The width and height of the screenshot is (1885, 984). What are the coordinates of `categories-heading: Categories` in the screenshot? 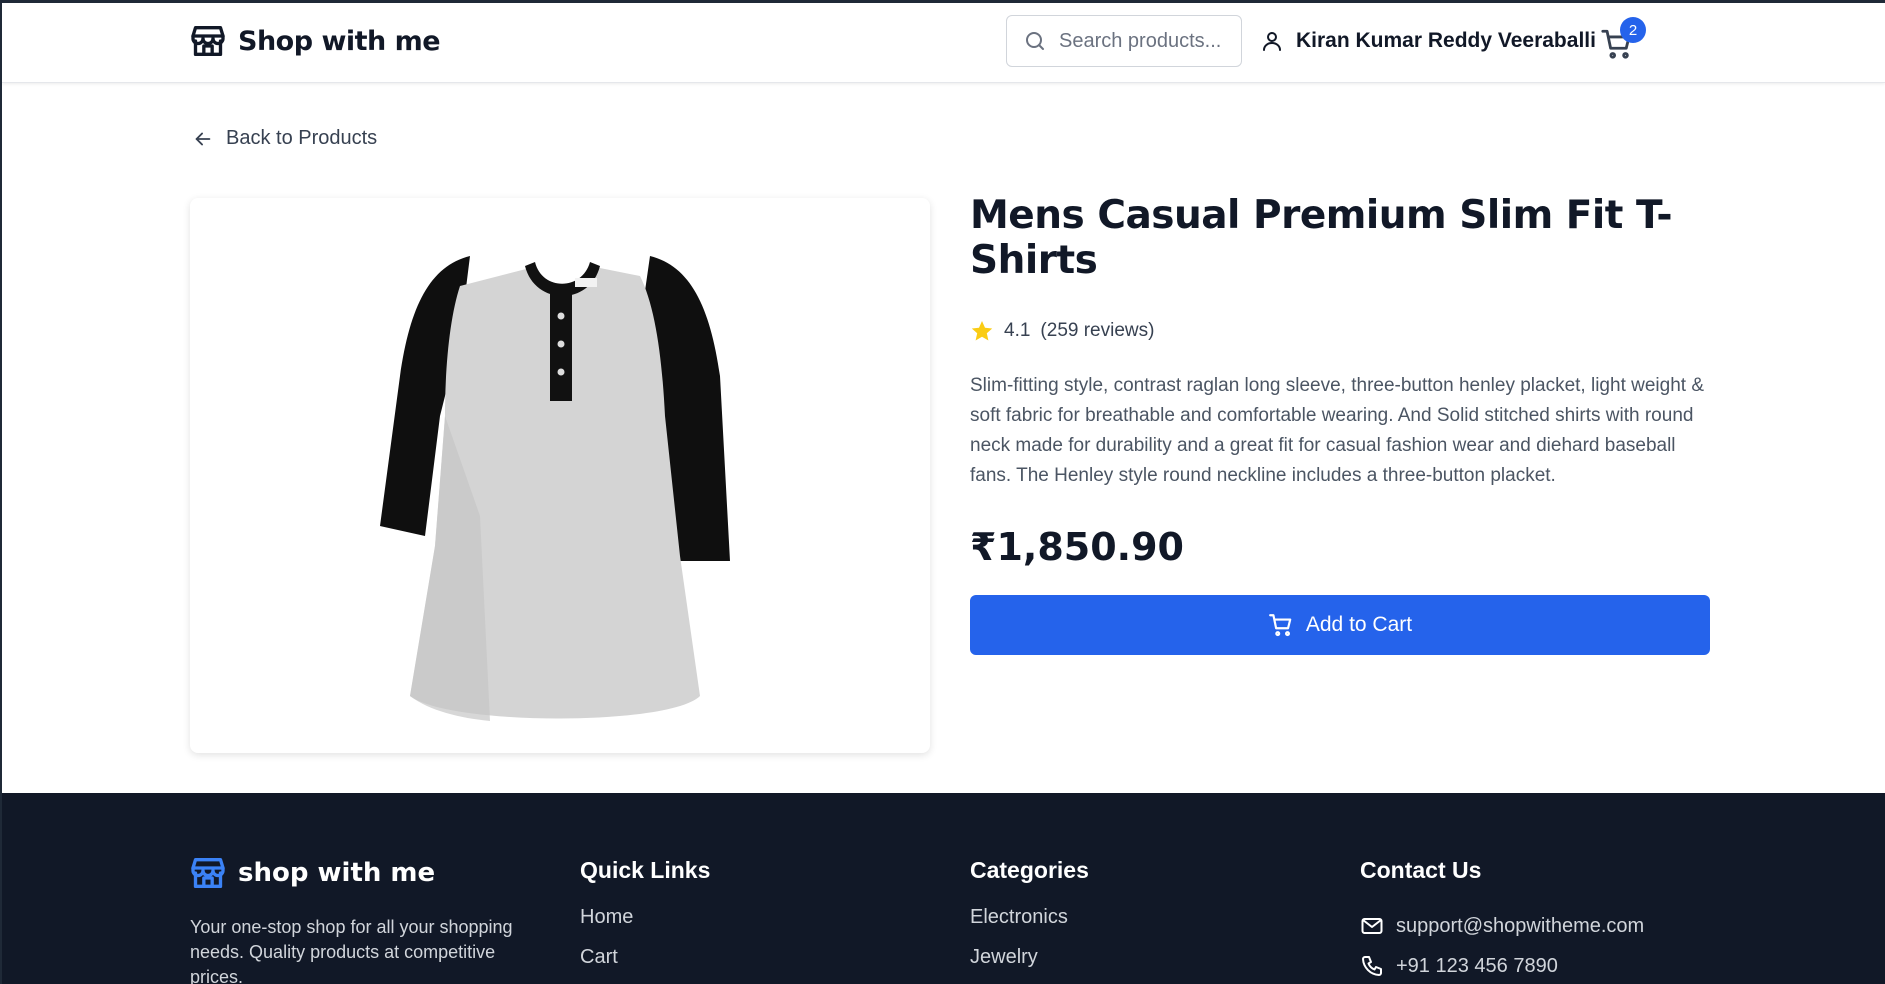 It's located at (1029, 870).